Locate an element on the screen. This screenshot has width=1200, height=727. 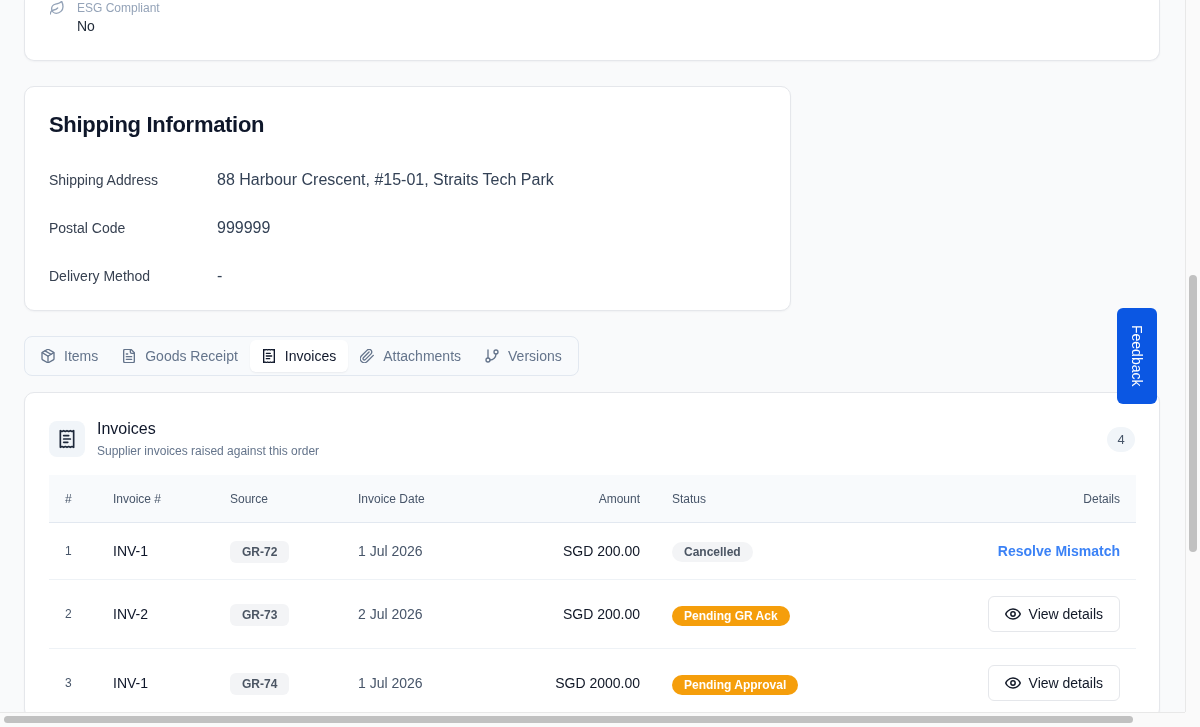
cube-icon is located at coordinates (48, 356).